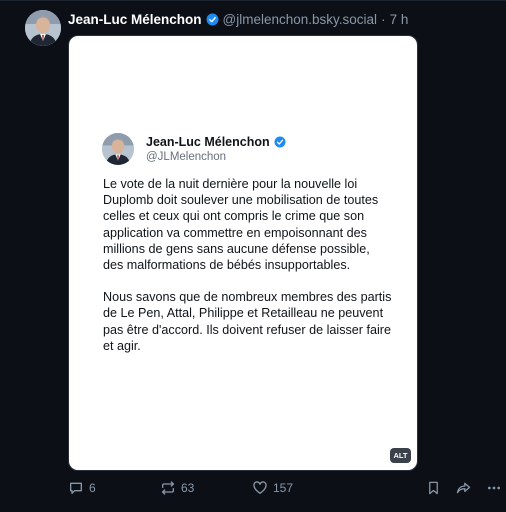  I want to click on reply-button: 6, so click(82, 488).